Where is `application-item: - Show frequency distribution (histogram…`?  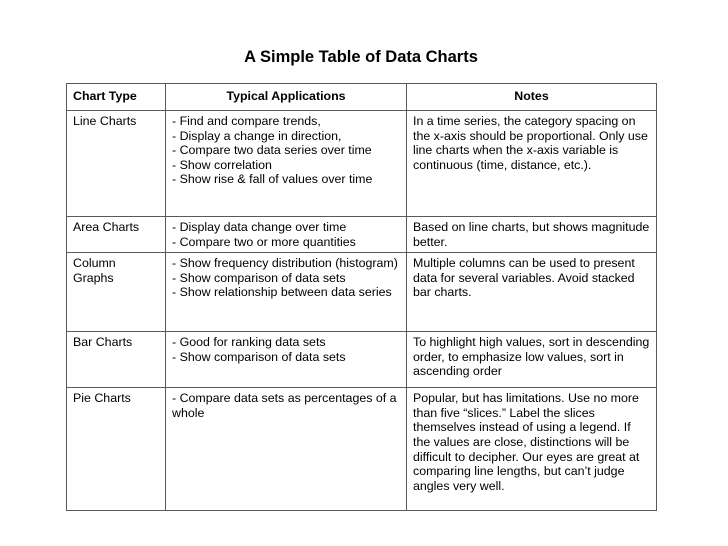 application-item: - Show frequency distribution (histogram… is located at coordinates (285, 263).